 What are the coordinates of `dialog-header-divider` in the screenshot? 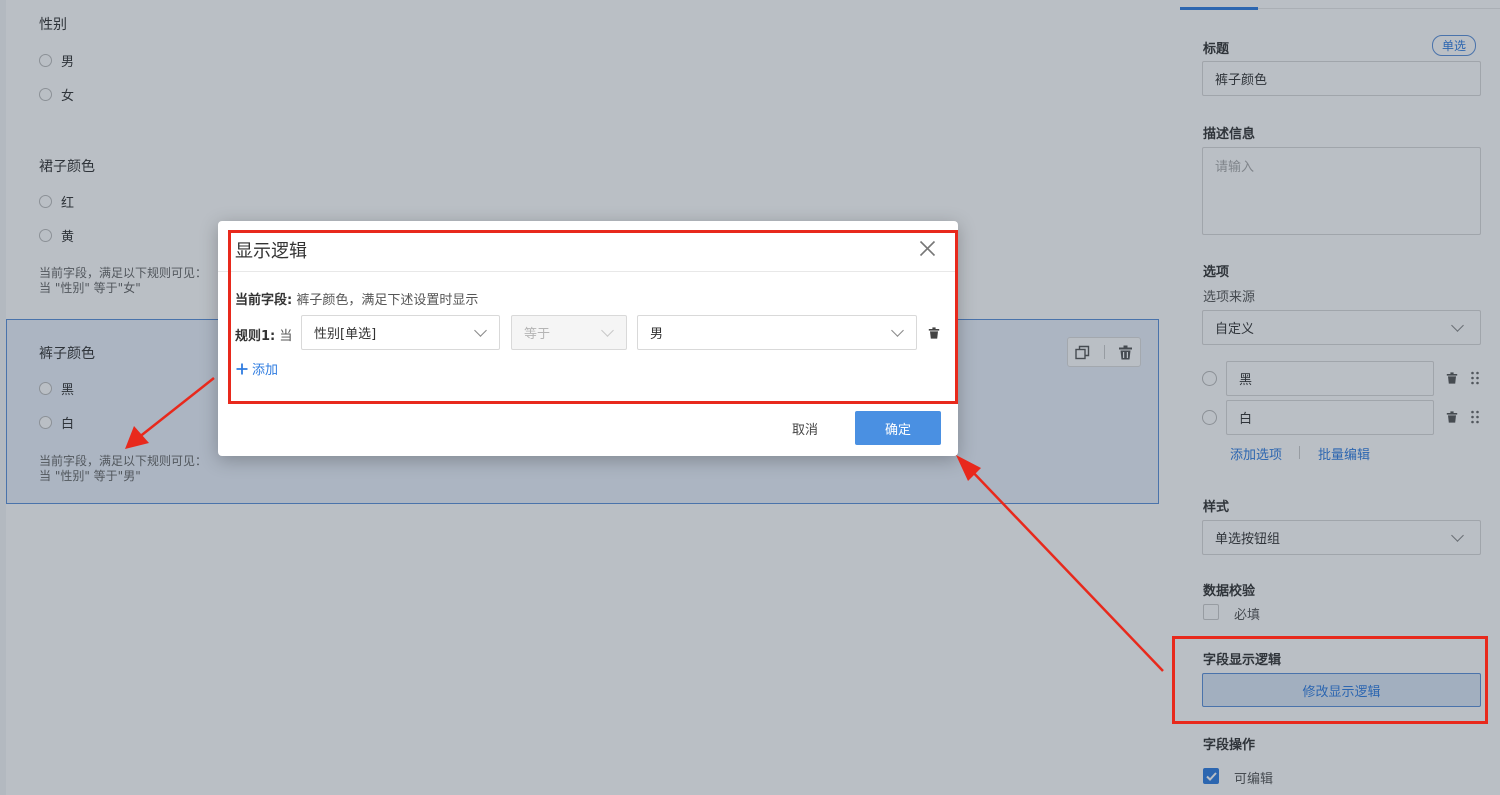 It's located at (588, 271).